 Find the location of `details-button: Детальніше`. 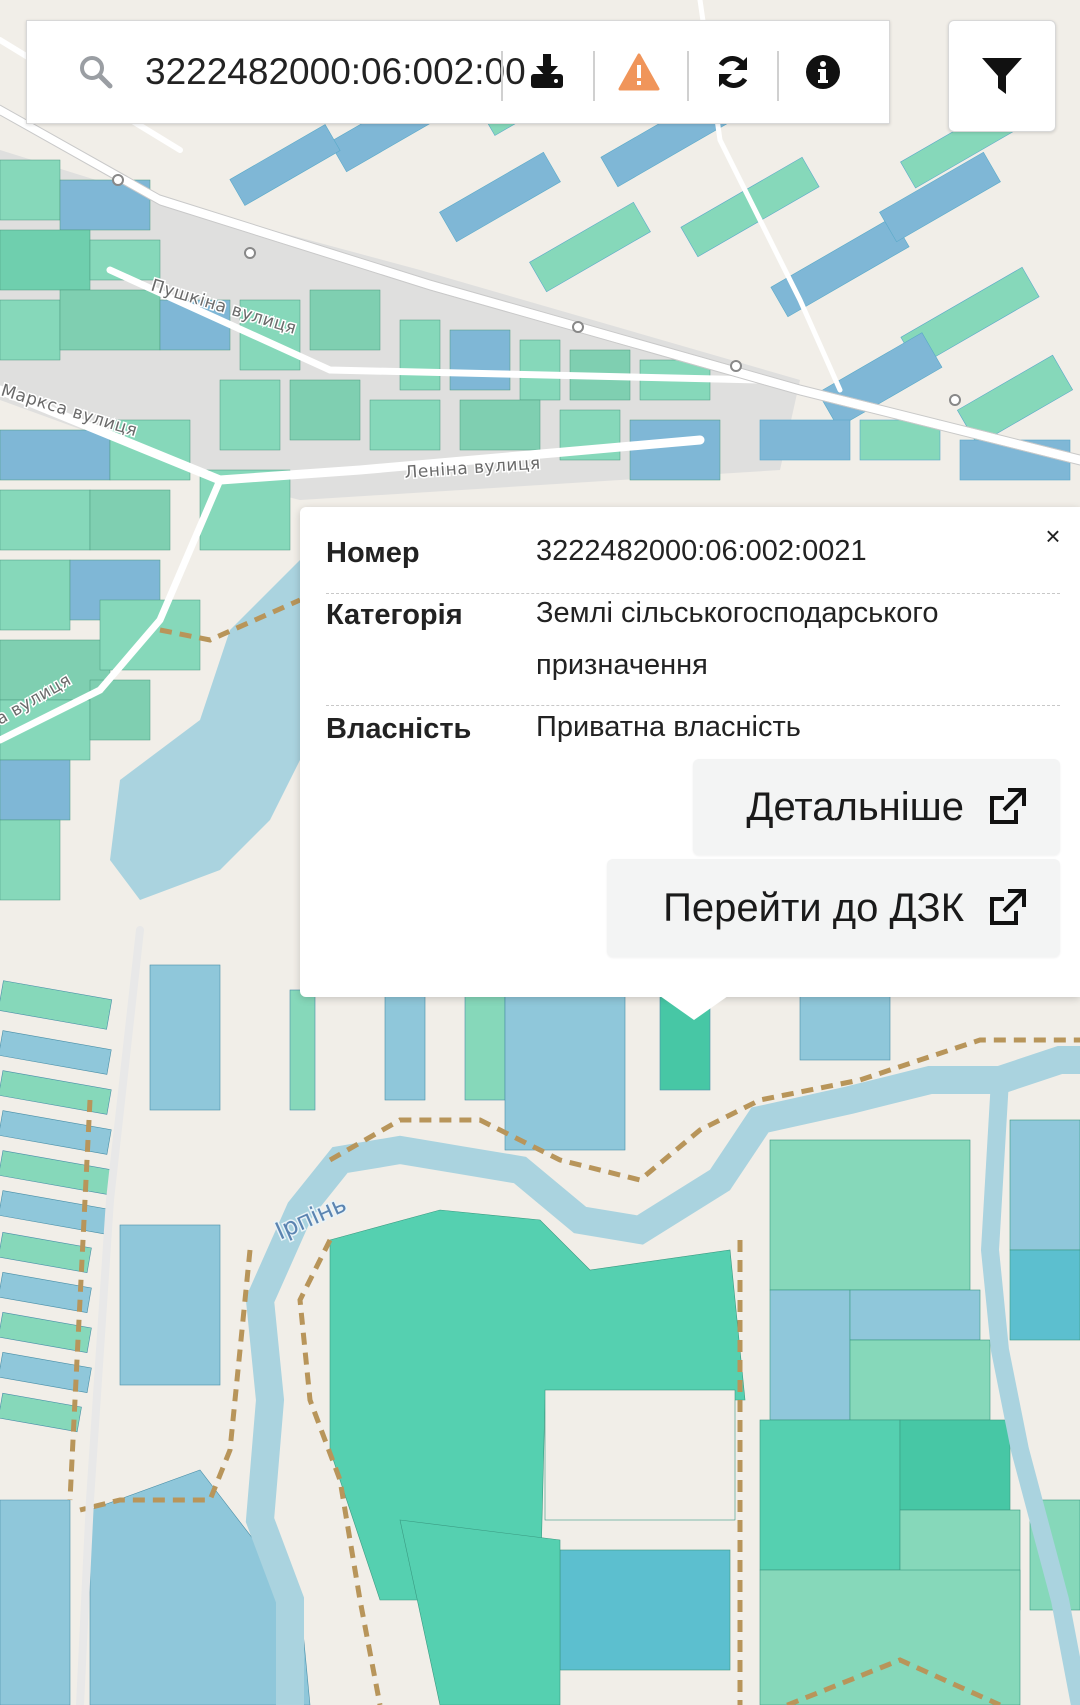

details-button: Детальніше is located at coordinates (876, 807).